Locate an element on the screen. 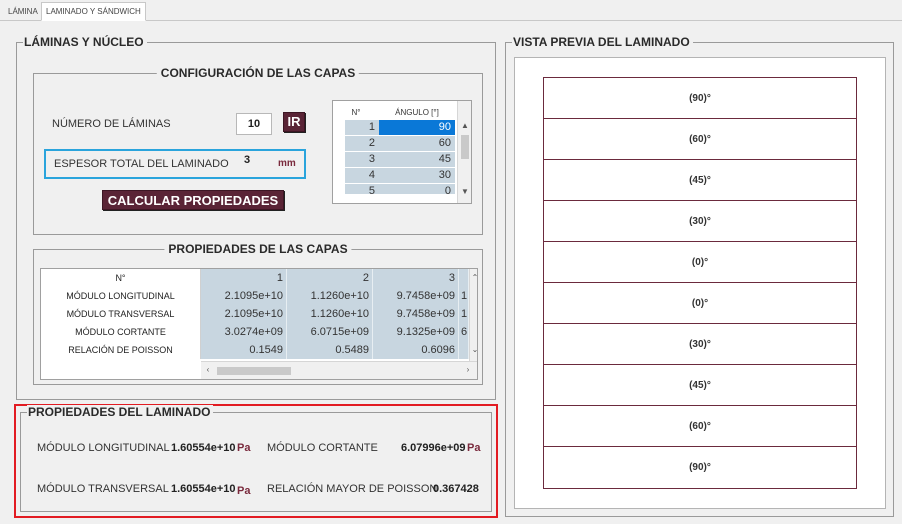 This screenshot has width=902, height=524. scroll-right-icon: › is located at coordinates (468, 369).